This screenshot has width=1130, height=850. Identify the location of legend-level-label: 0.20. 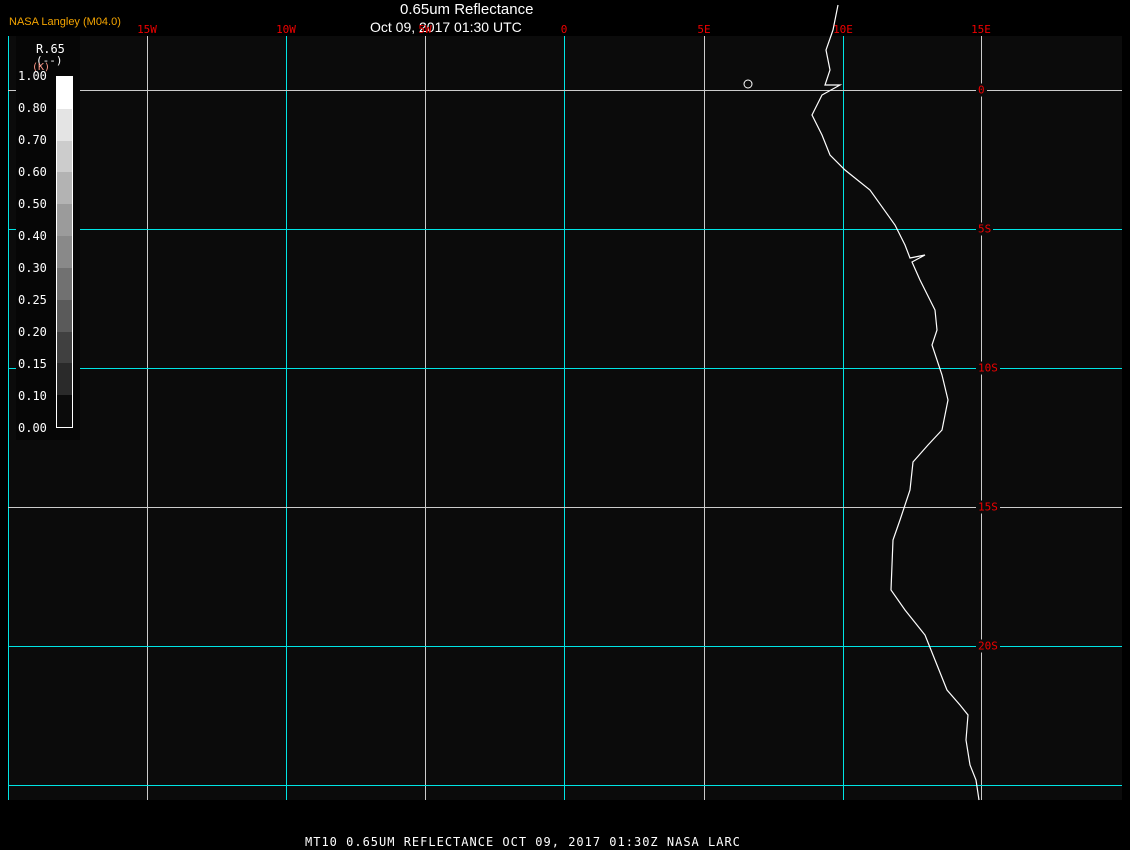
(32, 332).